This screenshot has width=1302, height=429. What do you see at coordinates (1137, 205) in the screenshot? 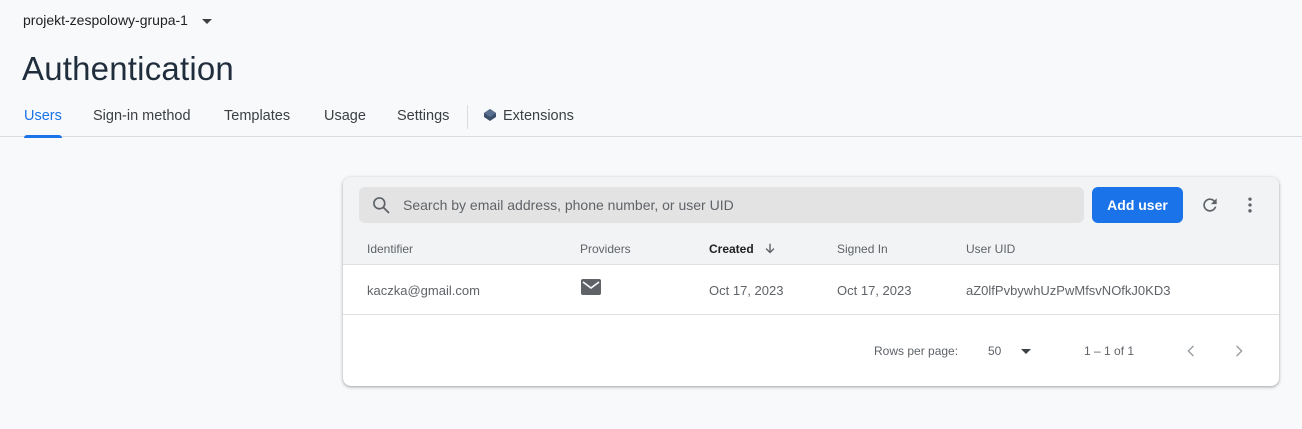
I see `add-user-button: Add user` at bounding box center [1137, 205].